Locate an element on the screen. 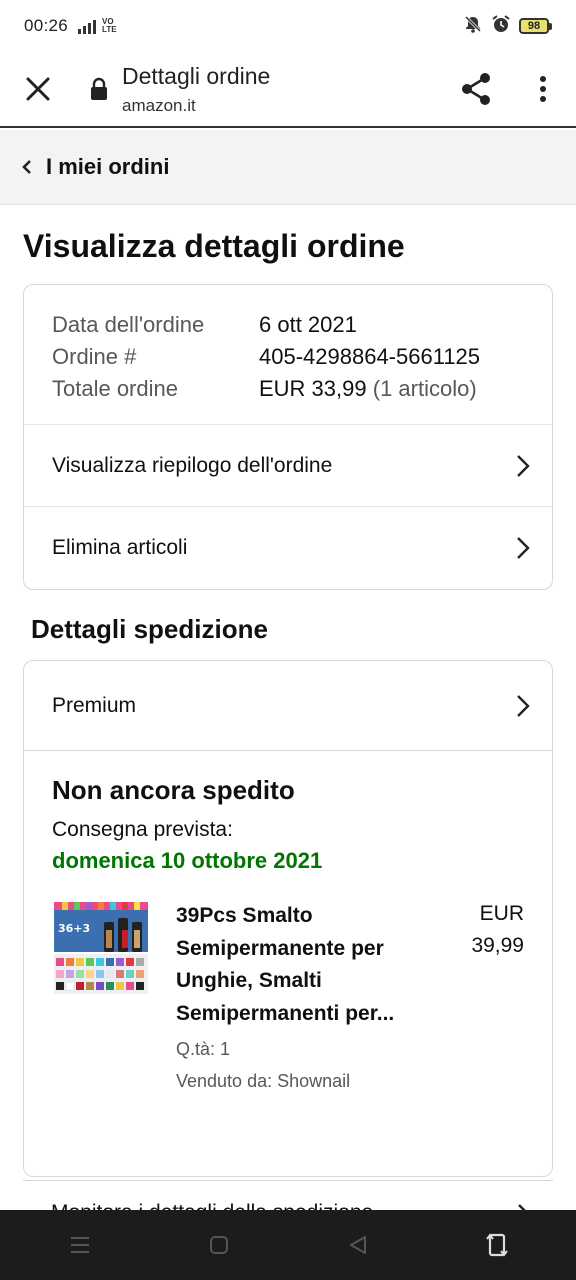 This screenshot has height=1280, width=576. item-quantity: Q.tà: 1 is located at coordinates (203, 1049).